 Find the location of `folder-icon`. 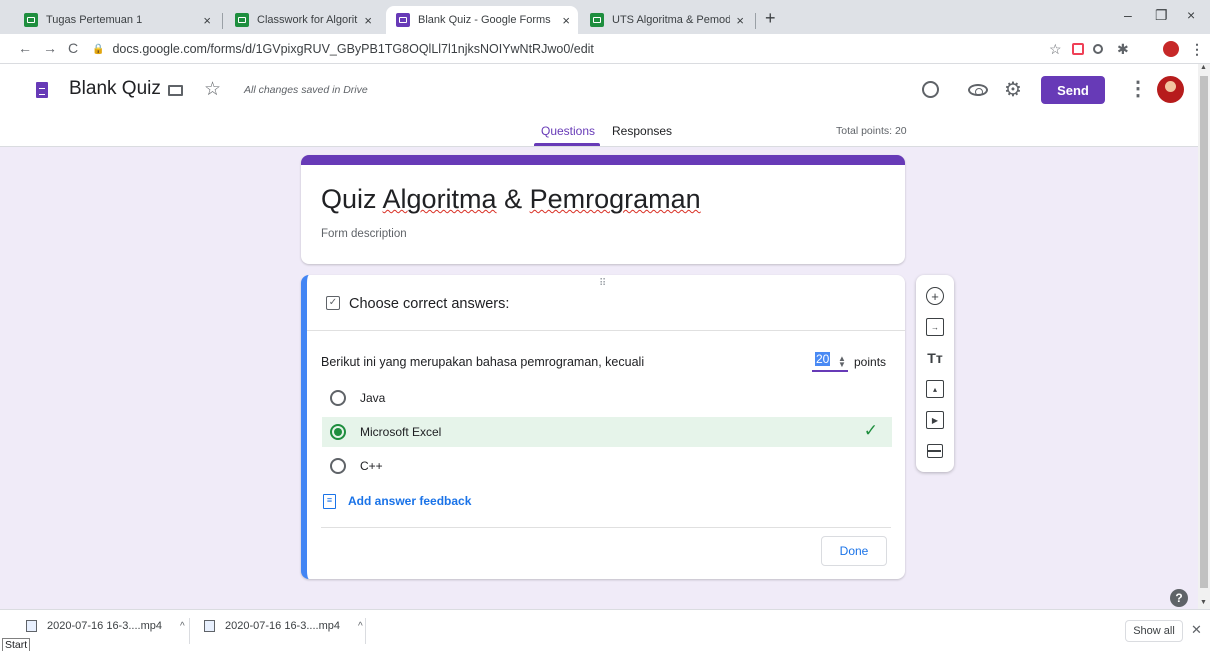

folder-icon is located at coordinates (175, 90).